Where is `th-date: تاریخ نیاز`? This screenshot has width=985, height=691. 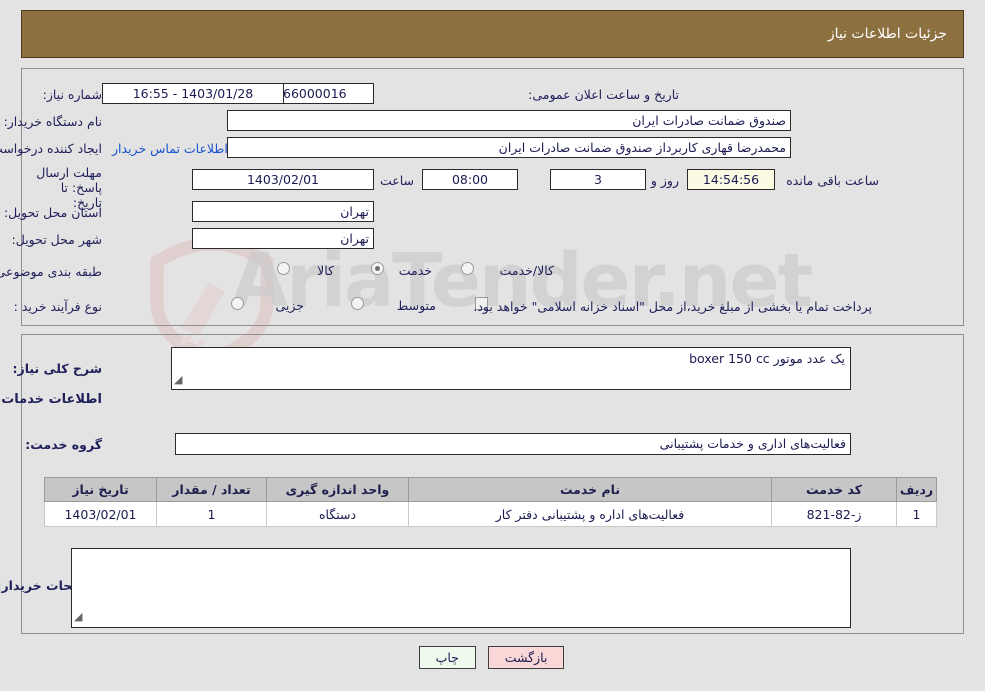
th-date: تاریخ نیاز is located at coordinates (101, 489).